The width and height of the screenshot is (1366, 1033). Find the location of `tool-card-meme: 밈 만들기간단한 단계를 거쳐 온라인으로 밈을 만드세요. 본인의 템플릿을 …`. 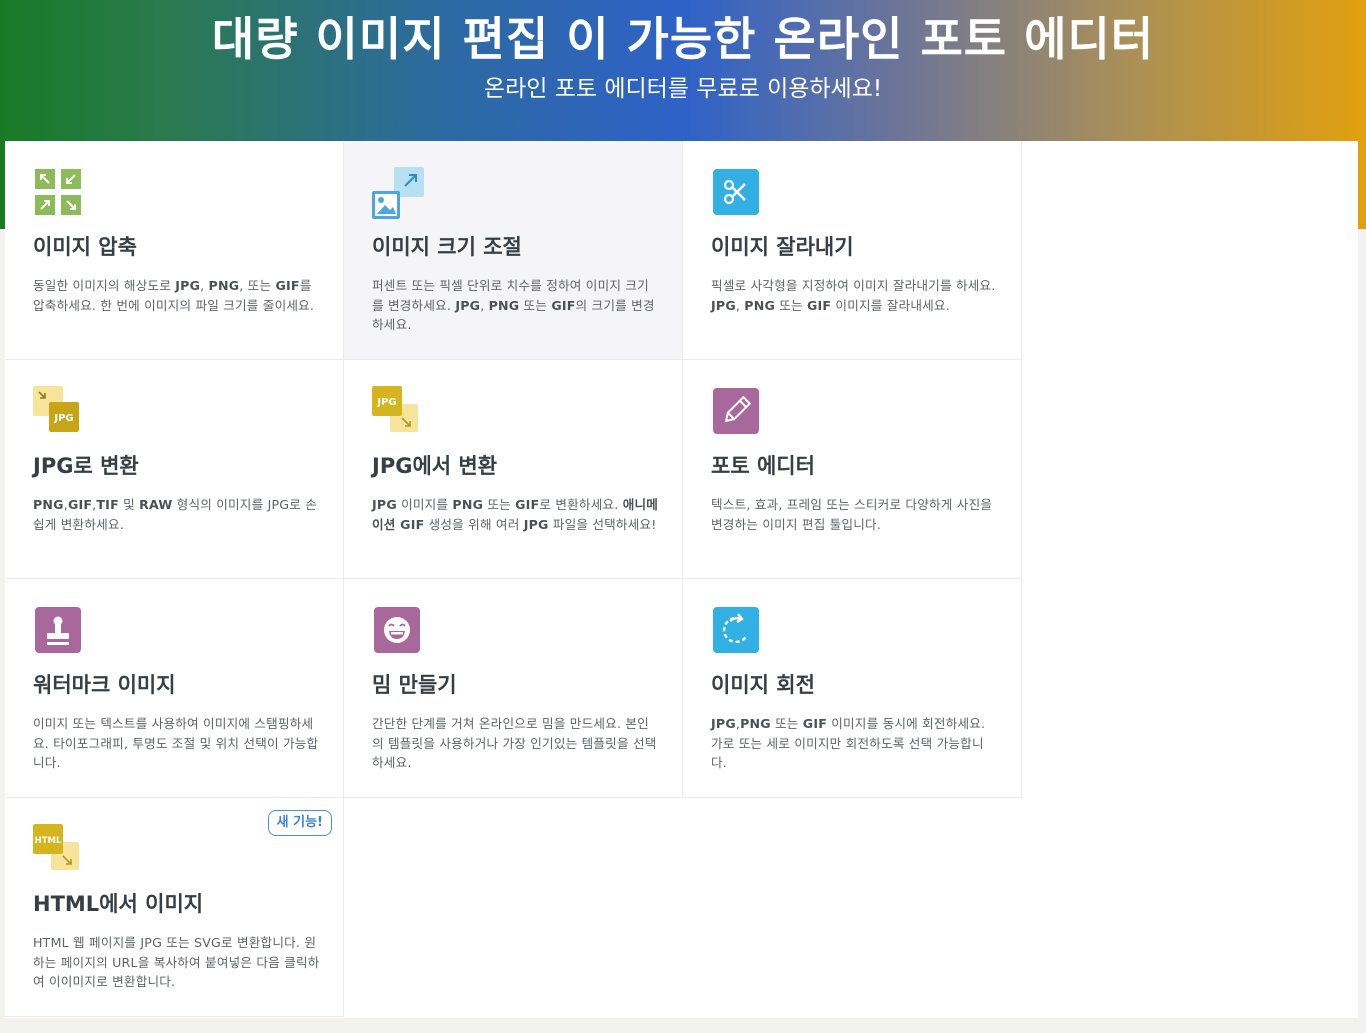

tool-card-meme: 밈 만들기간단한 단계를 거쳐 온라인으로 밈을 만드세요. 본인의 템플릿을 … is located at coordinates (513, 688).